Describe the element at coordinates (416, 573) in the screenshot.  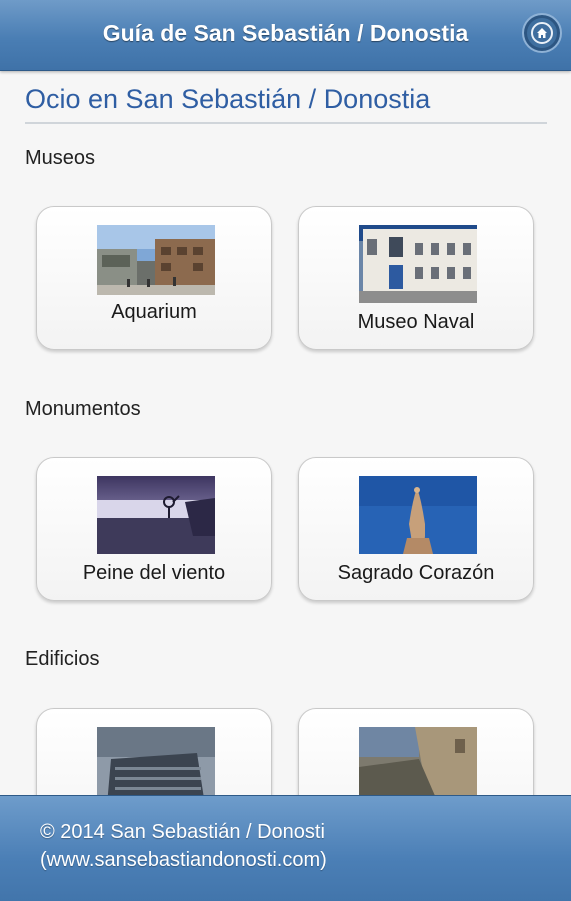
I see `card-label-sagrado-corazon: Sagrado Corazón` at that location.